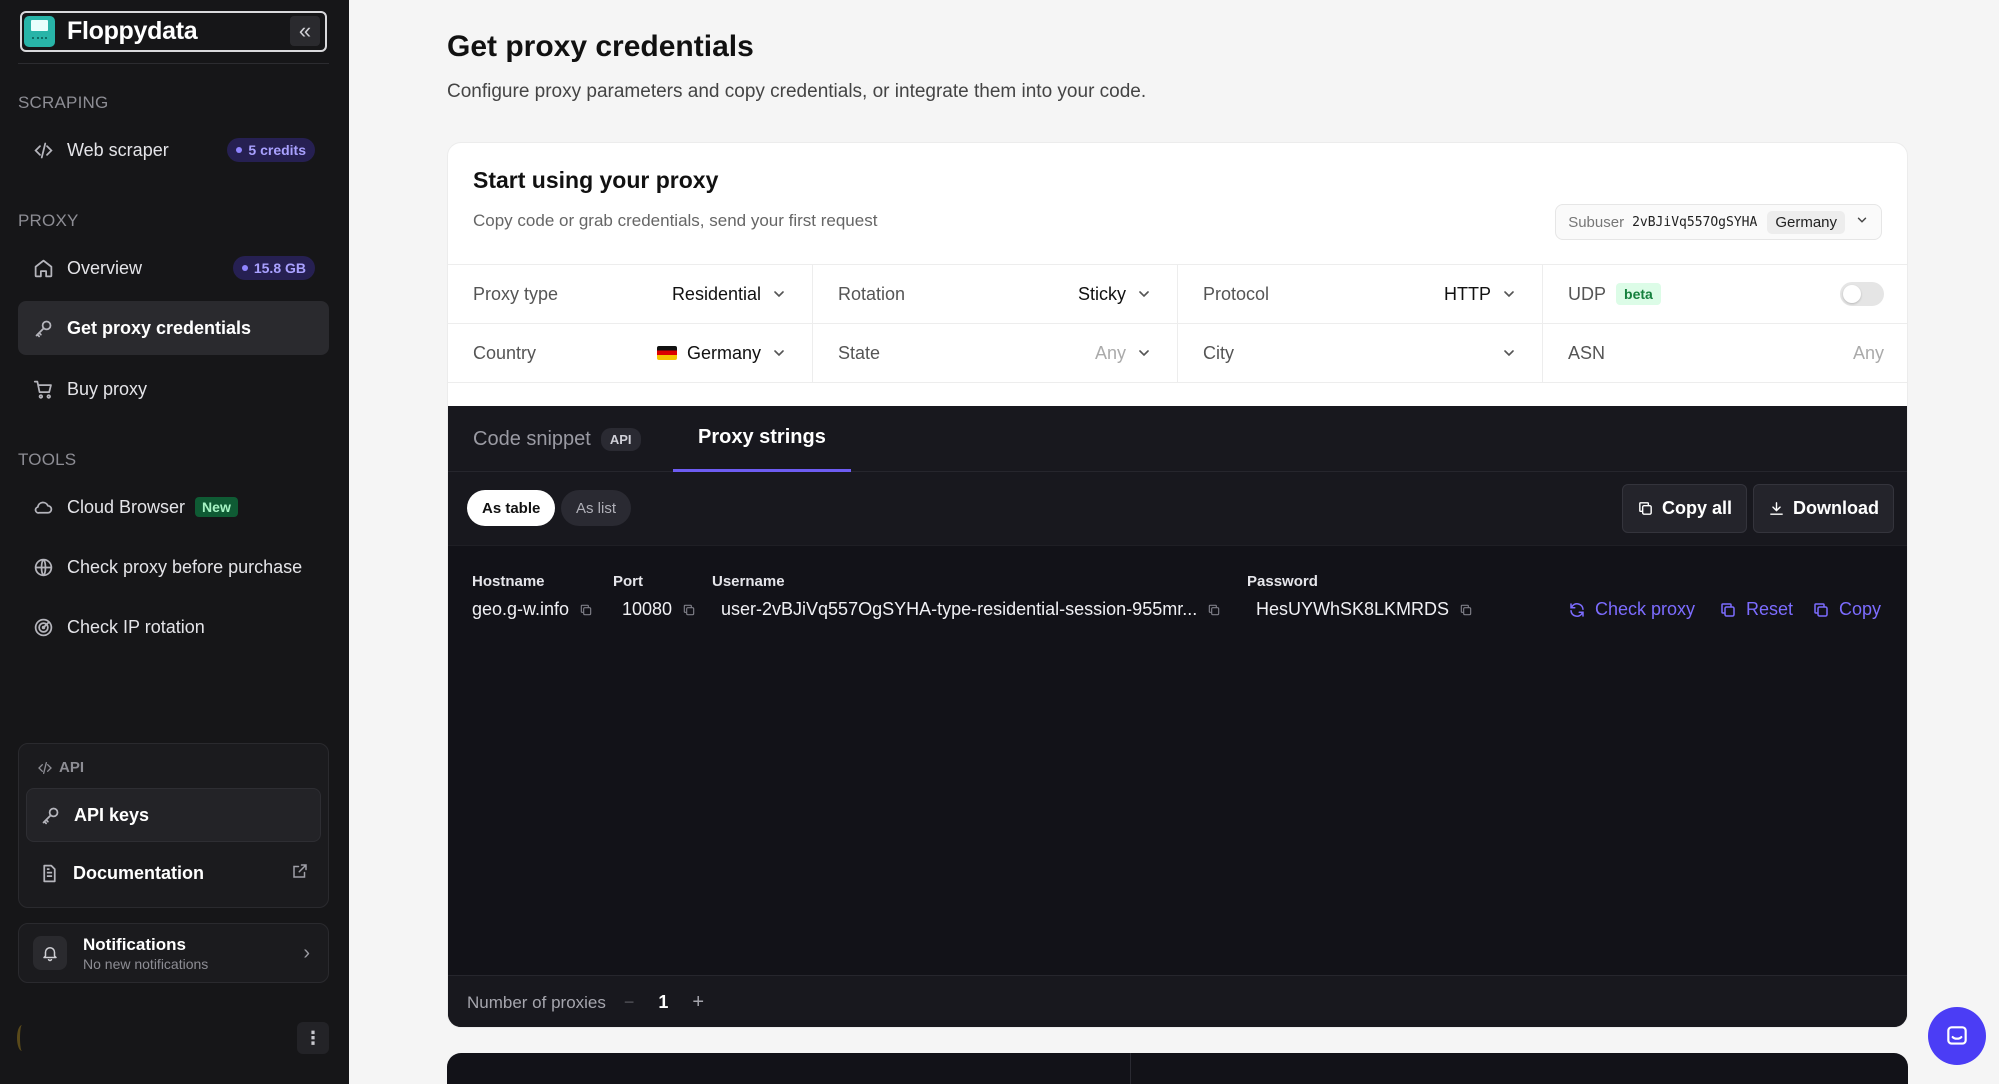  What do you see at coordinates (43, 268) in the screenshot?
I see `home-icon` at bounding box center [43, 268].